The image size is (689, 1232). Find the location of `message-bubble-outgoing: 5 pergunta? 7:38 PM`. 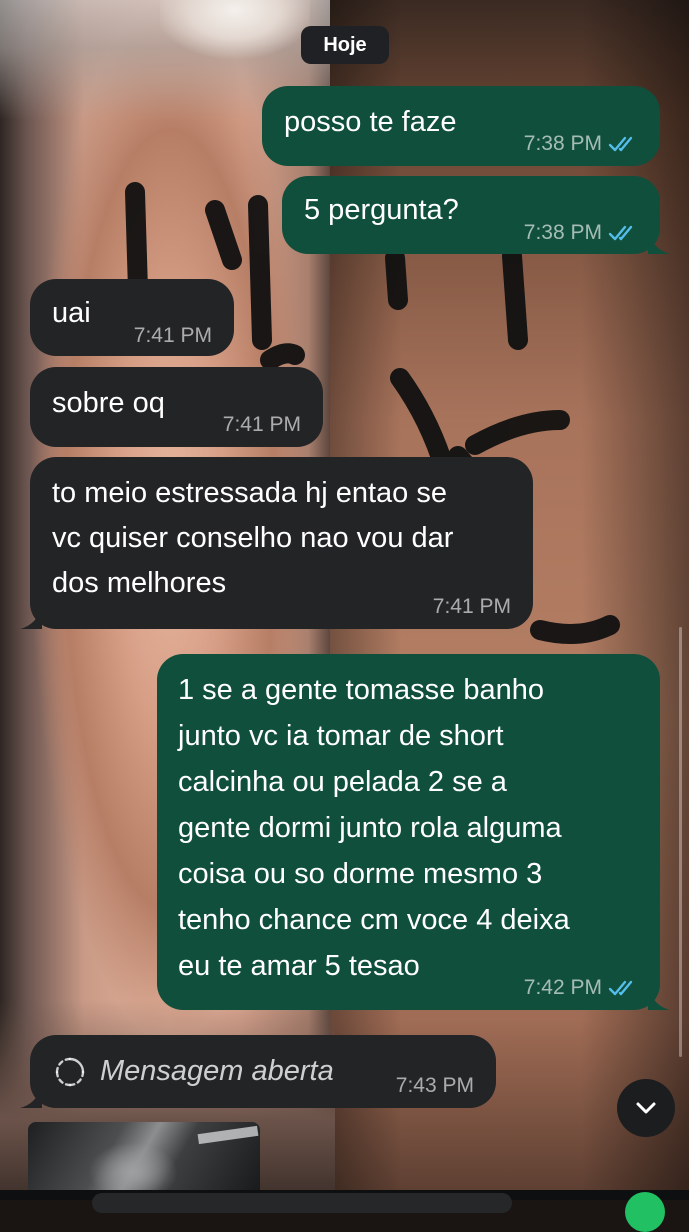

message-bubble-outgoing: 5 pergunta? 7:38 PM is located at coordinates (476, 215).